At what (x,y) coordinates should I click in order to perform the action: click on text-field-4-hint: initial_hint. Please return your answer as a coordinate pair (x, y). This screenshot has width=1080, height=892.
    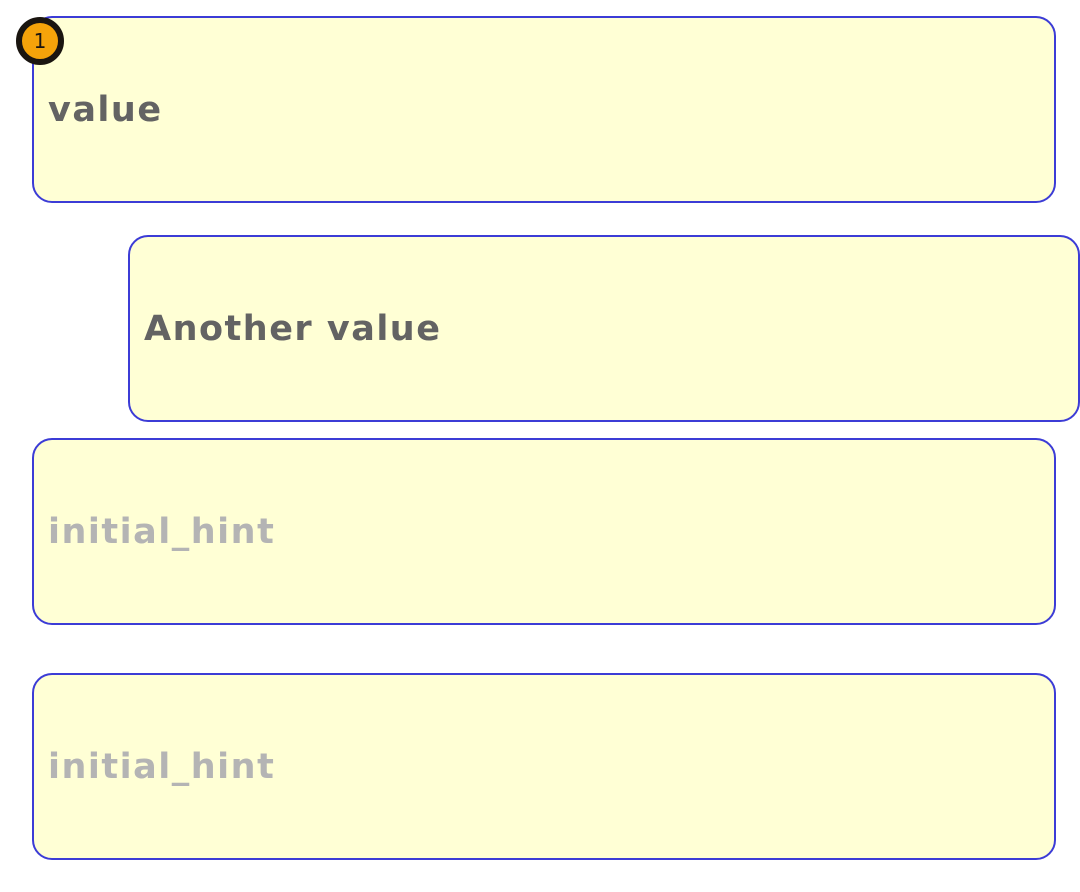
    Looking at the image, I should click on (162, 766).